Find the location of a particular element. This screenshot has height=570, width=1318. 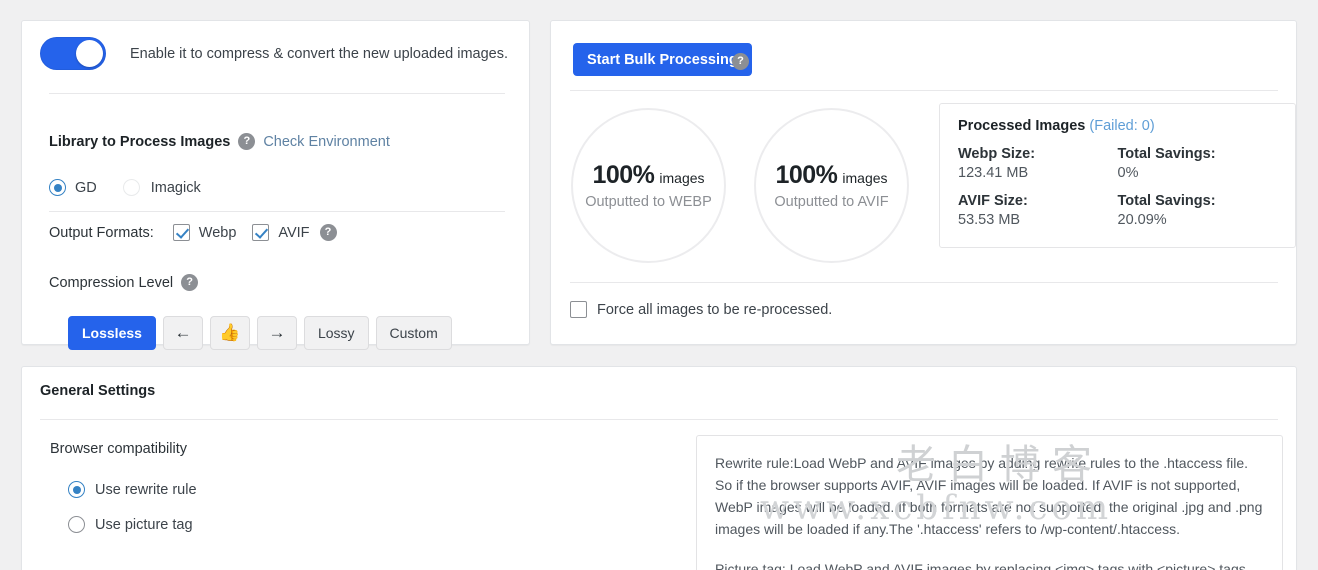

stat-avif-size-key: AVIF Size: is located at coordinates (993, 201).